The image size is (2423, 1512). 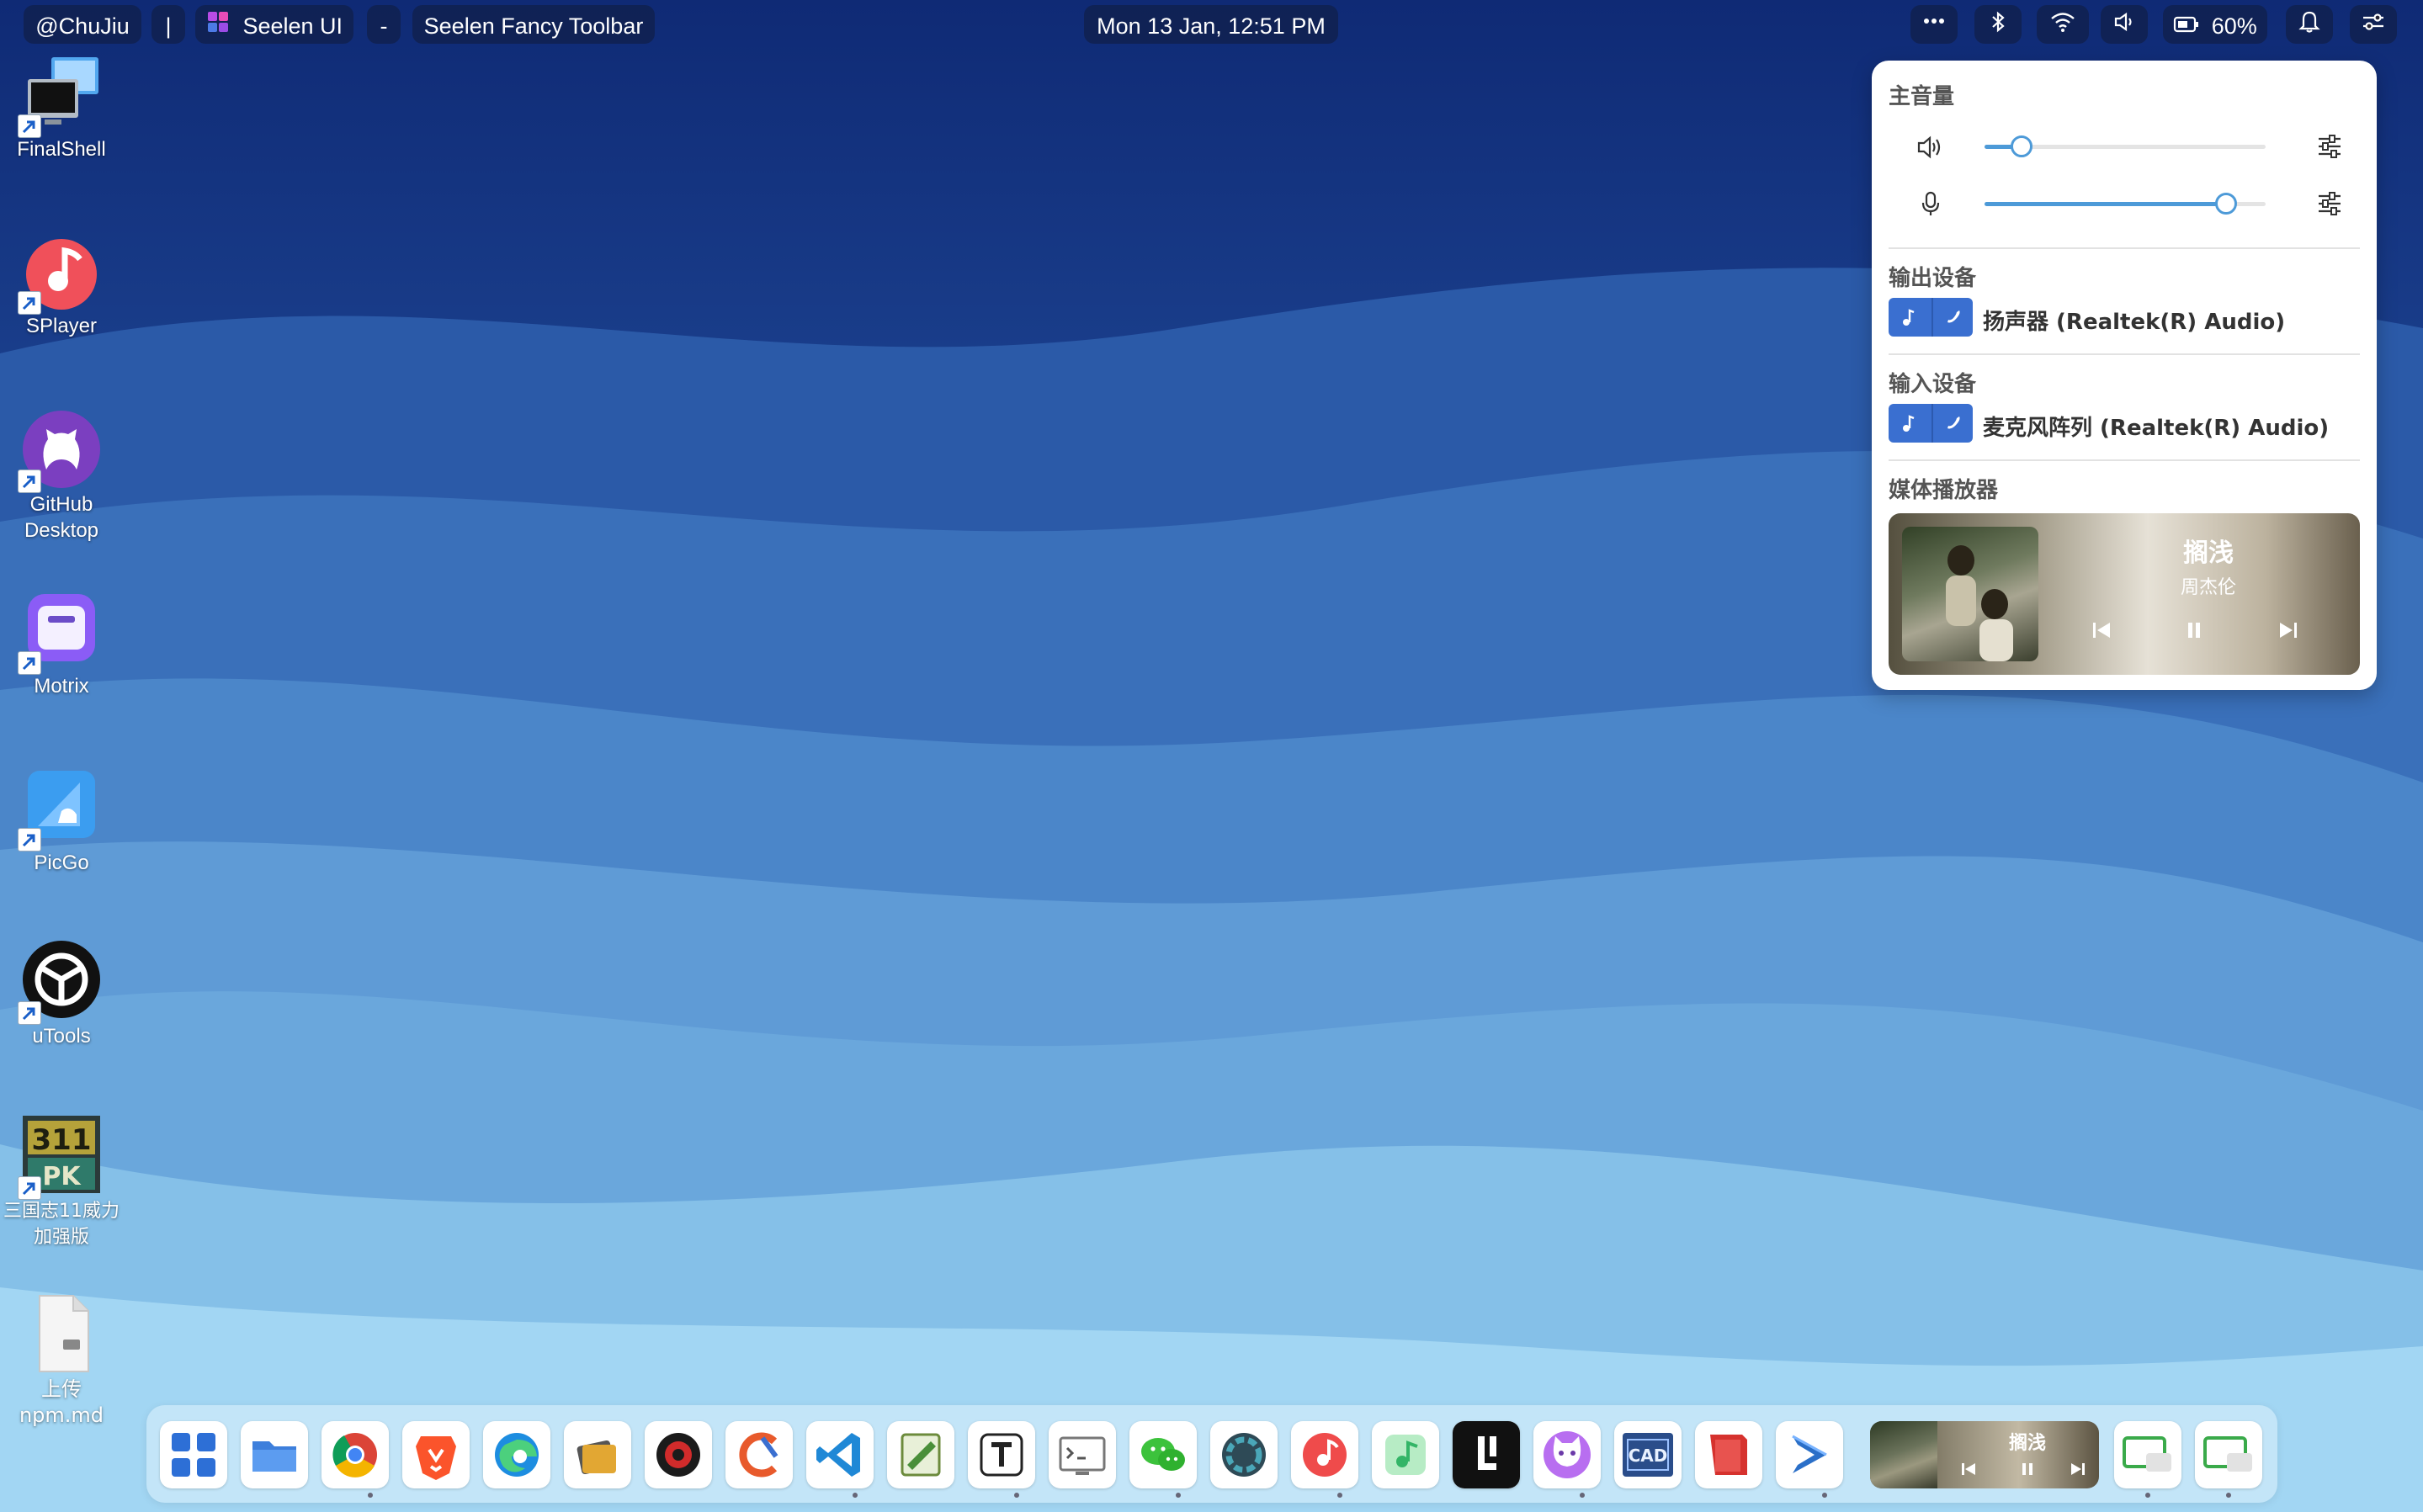 I want to click on bluetooth-button, so click(x=1998, y=24).